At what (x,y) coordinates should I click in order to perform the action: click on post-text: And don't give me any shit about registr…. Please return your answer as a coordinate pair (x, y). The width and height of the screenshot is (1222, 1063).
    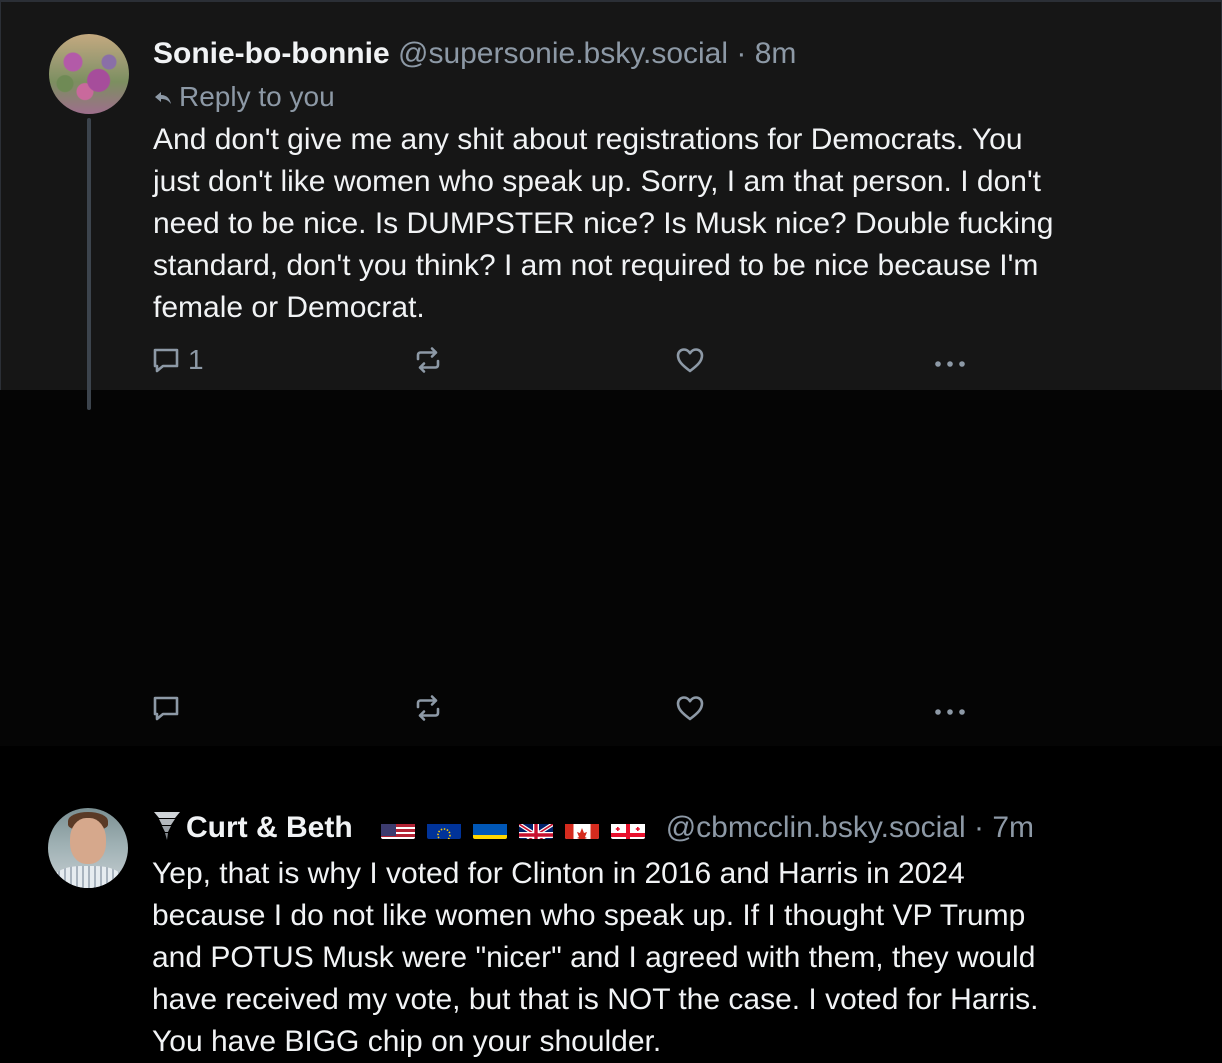
    Looking at the image, I should click on (603, 223).